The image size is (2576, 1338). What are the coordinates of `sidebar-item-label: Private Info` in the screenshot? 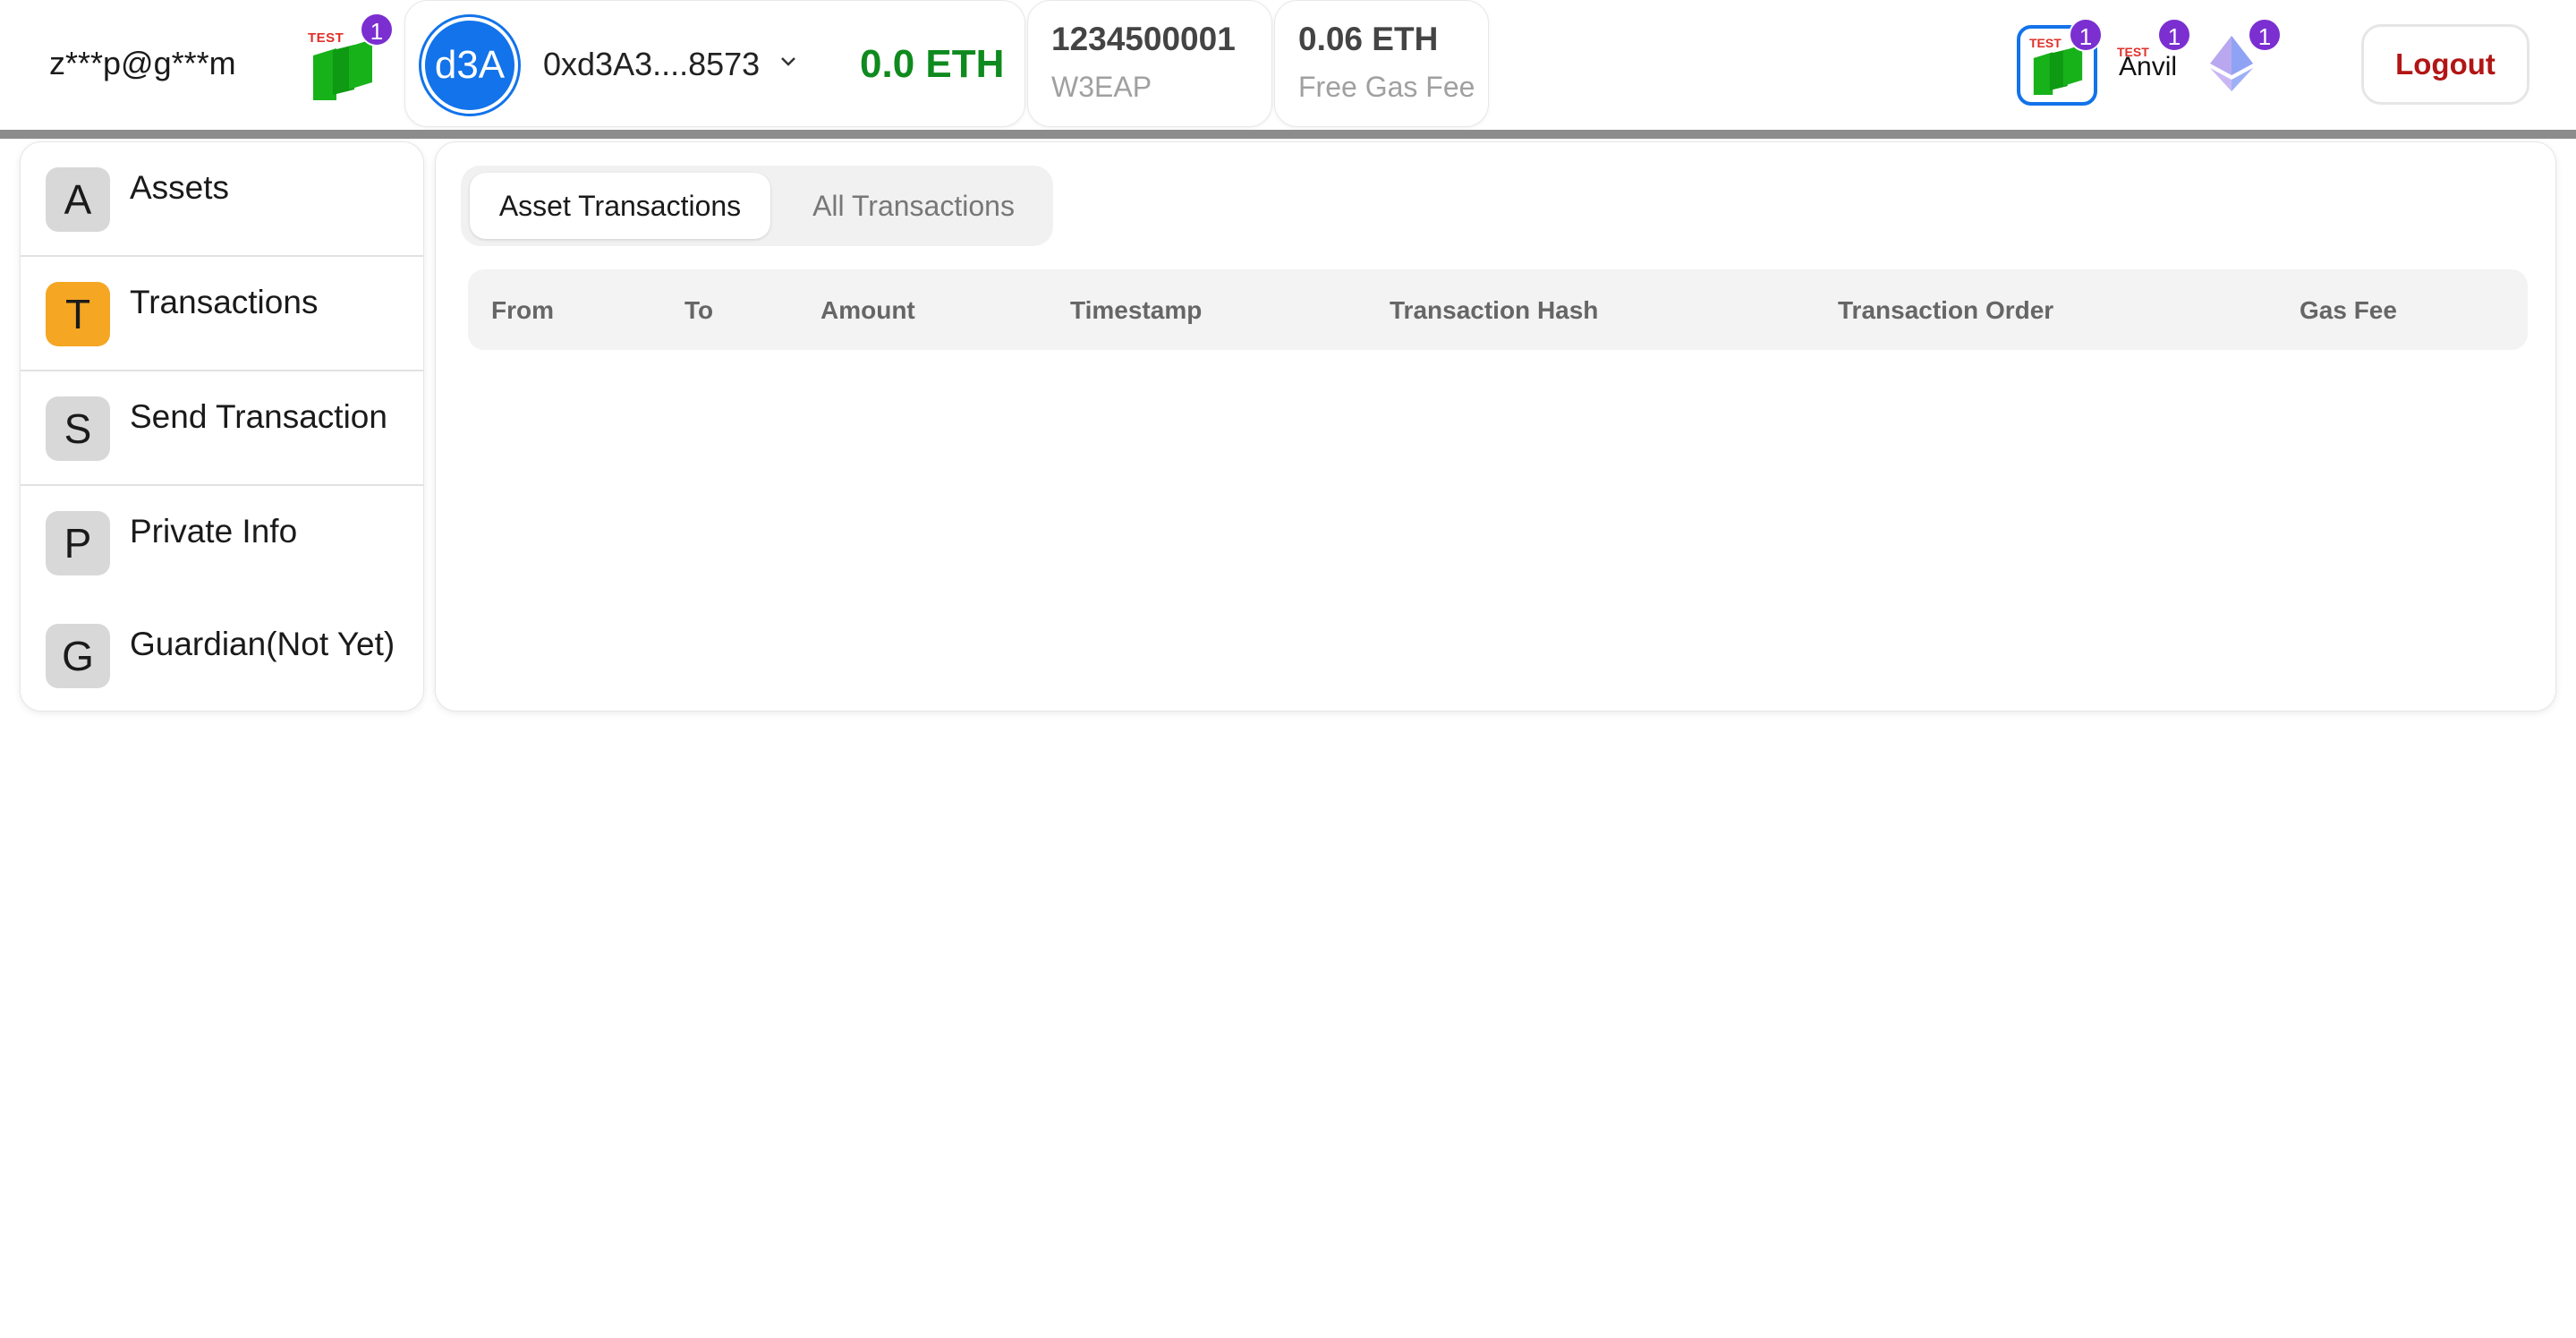 It's located at (214, 531).